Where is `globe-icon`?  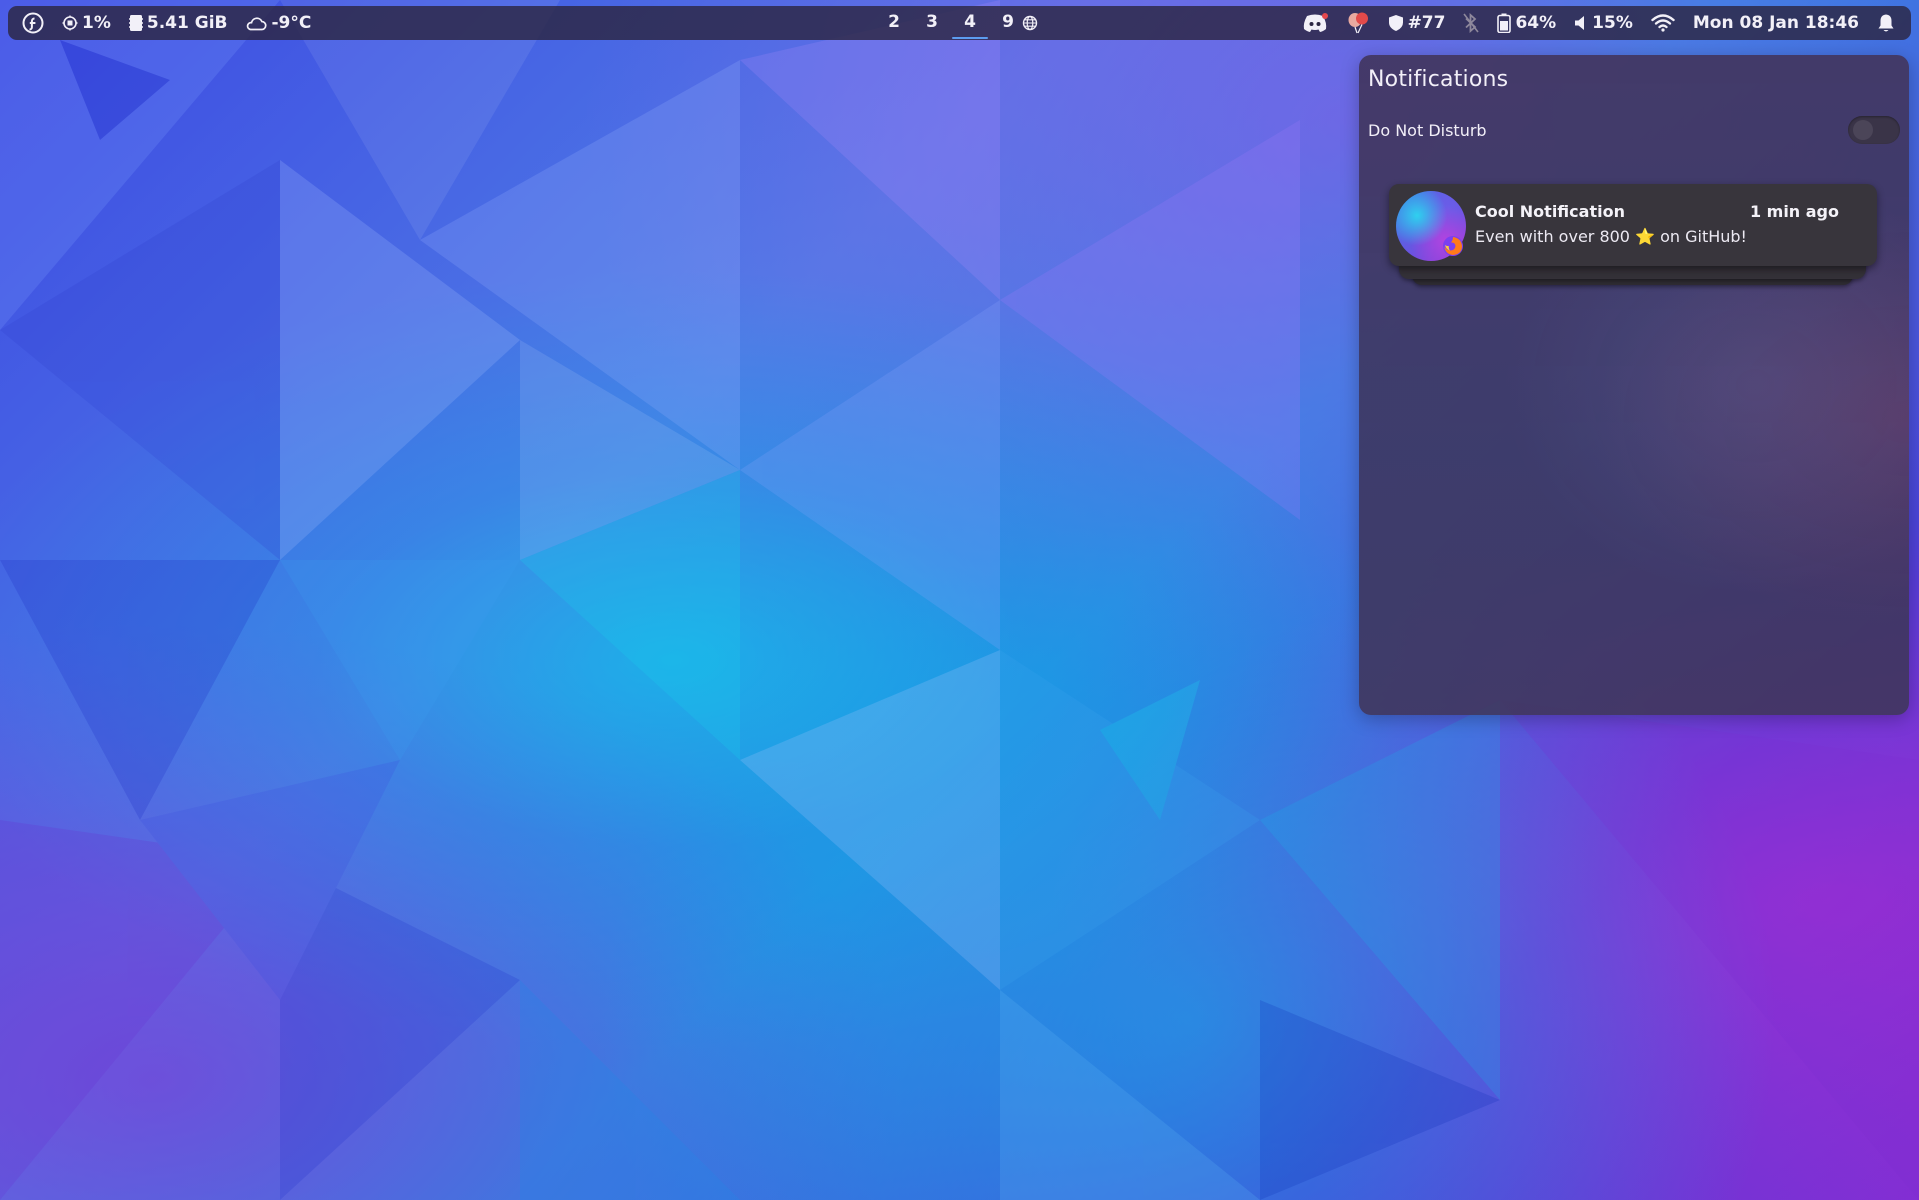
globe-icon is located at coordinates (1030, 23).